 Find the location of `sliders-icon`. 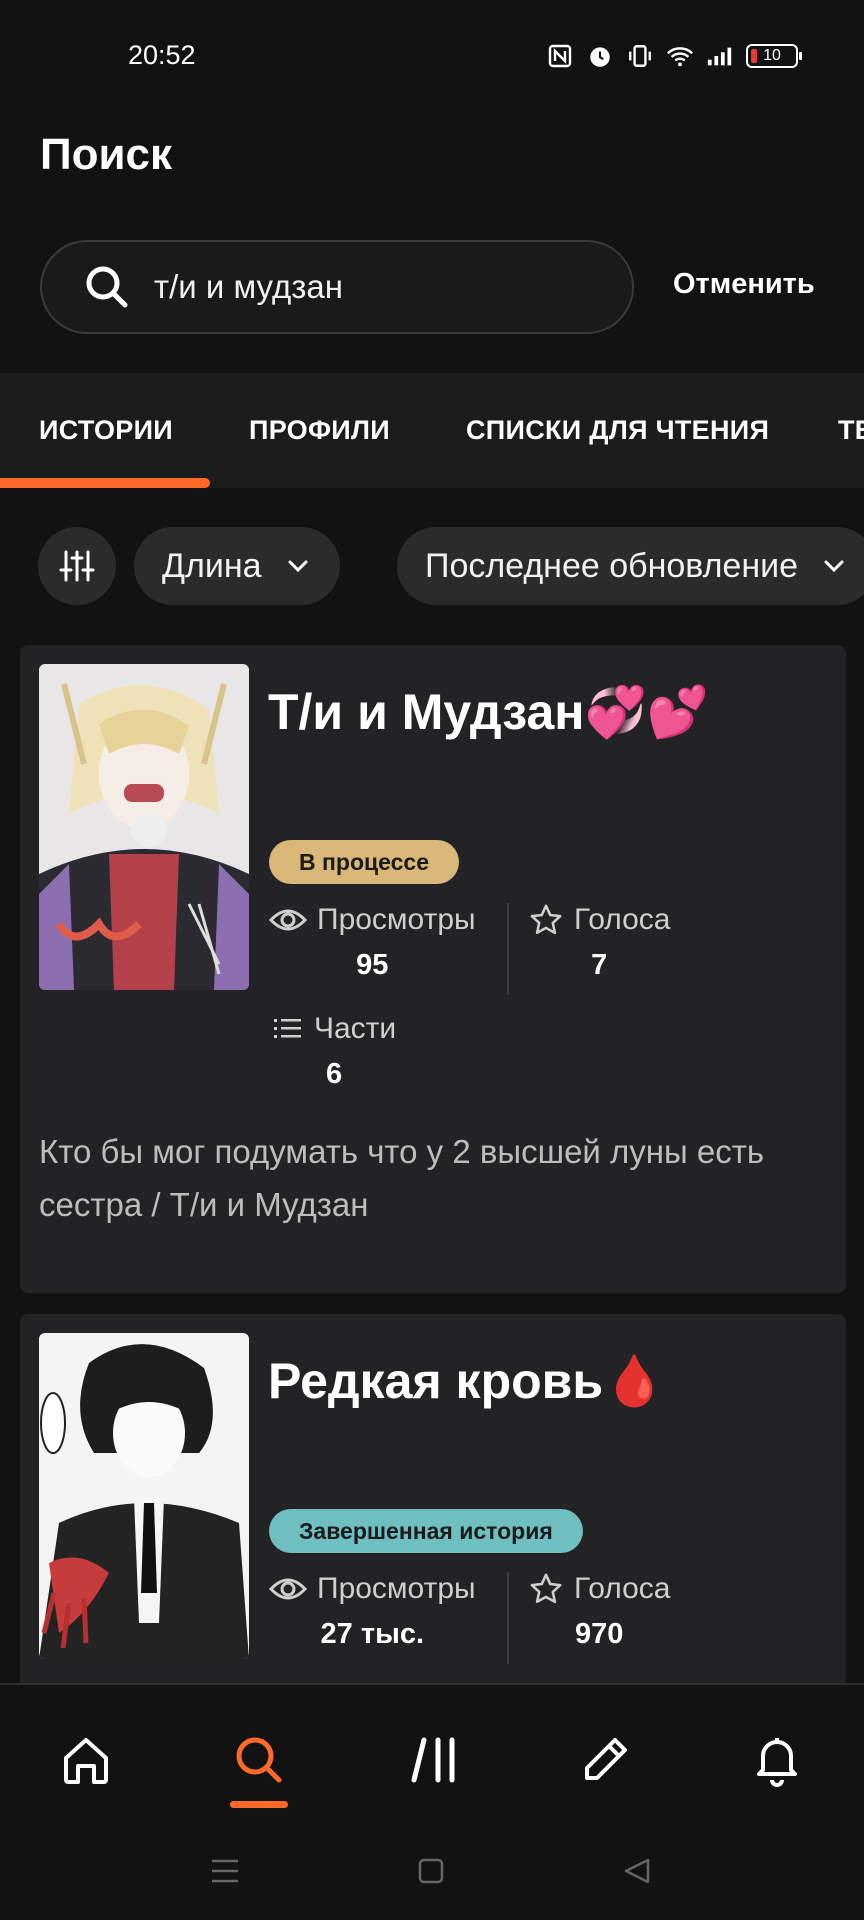

sliders-icon is located at coordinates (77, 566).